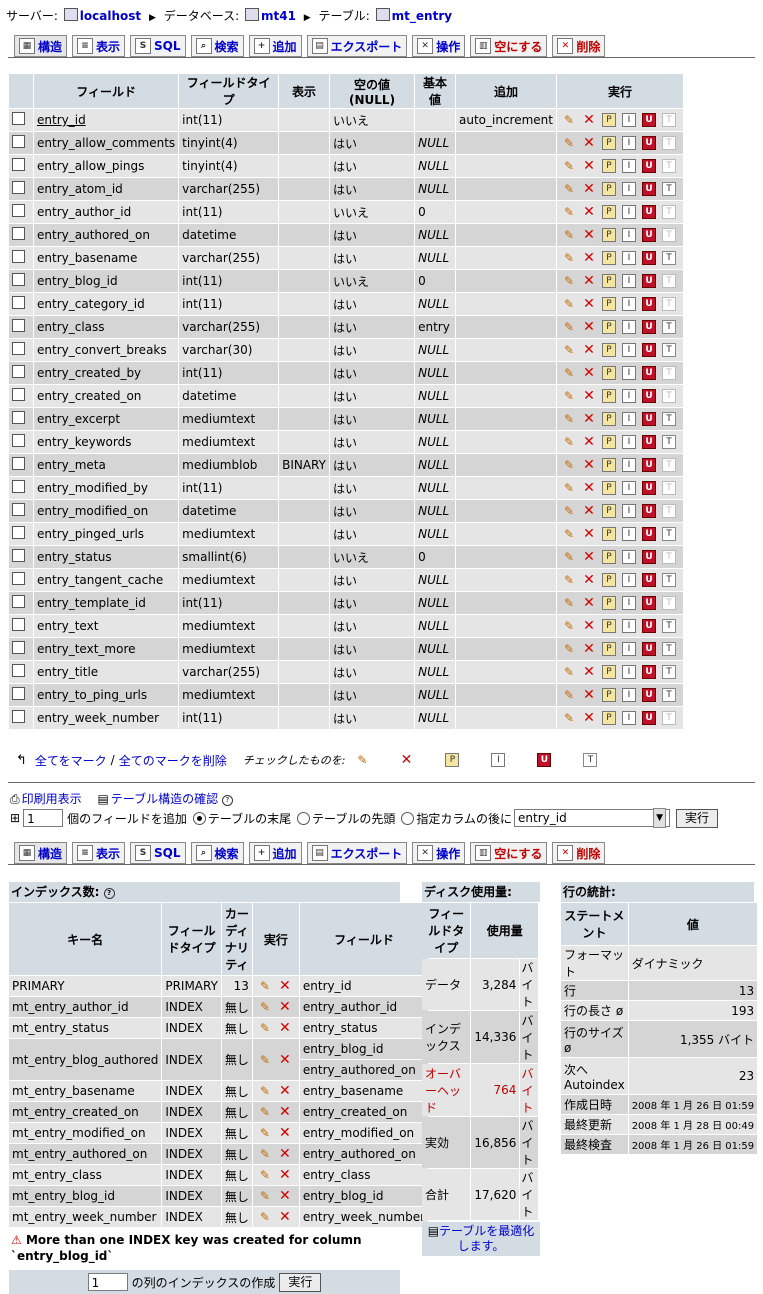 The height and width of the screenshot is (1294, 763). I want to click on optimize-table: ▤テーブルを最適化します。, so click(481, 1239).